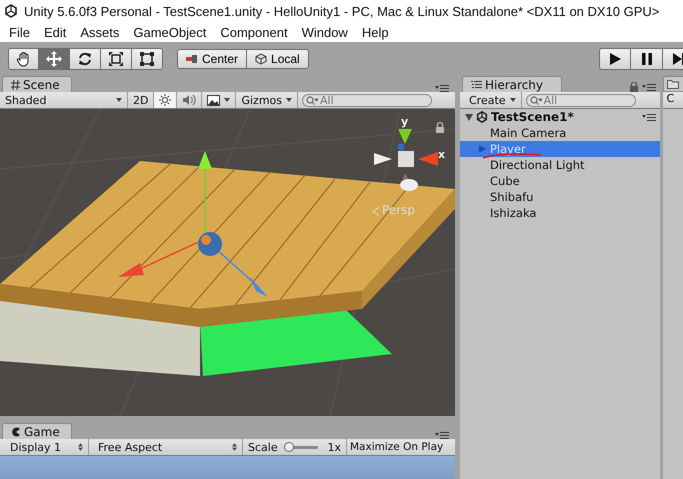 This screenshot has height=479, width=683. Describe the element at coordinates (532, 117) in the screenshot. I see `scene-name: TestScene1*` at that location.